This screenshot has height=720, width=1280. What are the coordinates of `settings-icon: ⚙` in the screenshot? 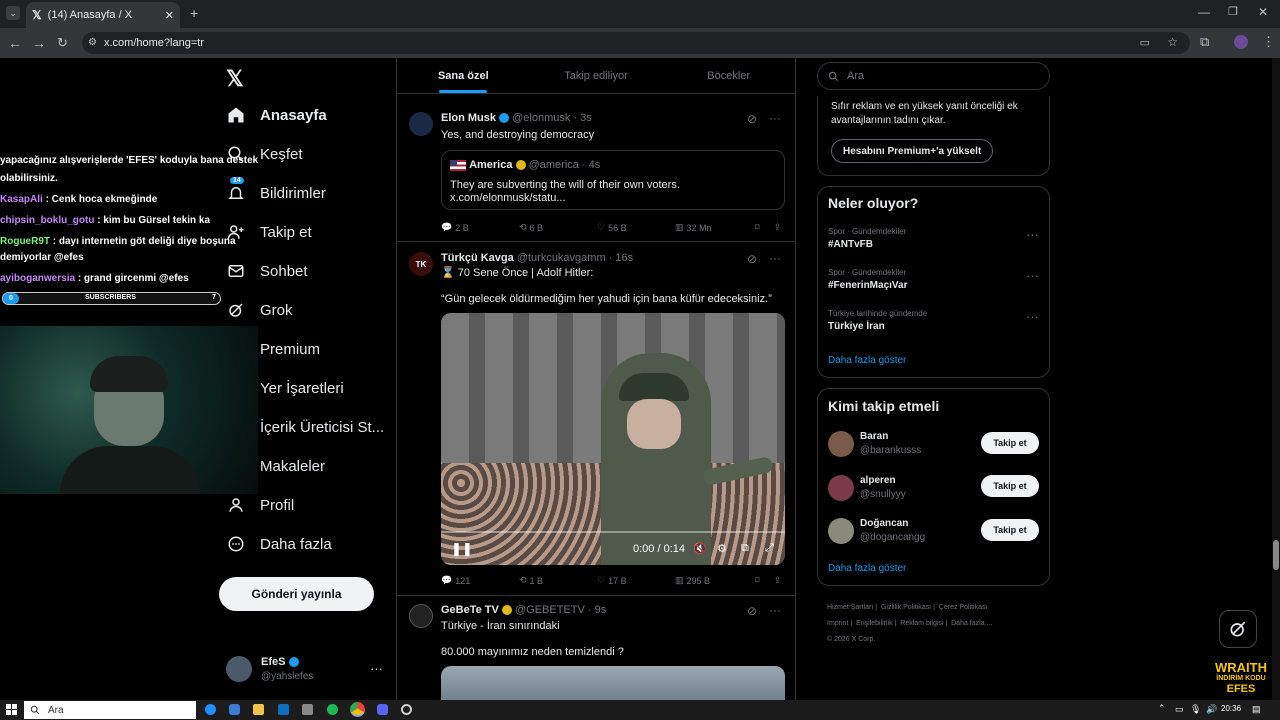 It's located at (722, 548).